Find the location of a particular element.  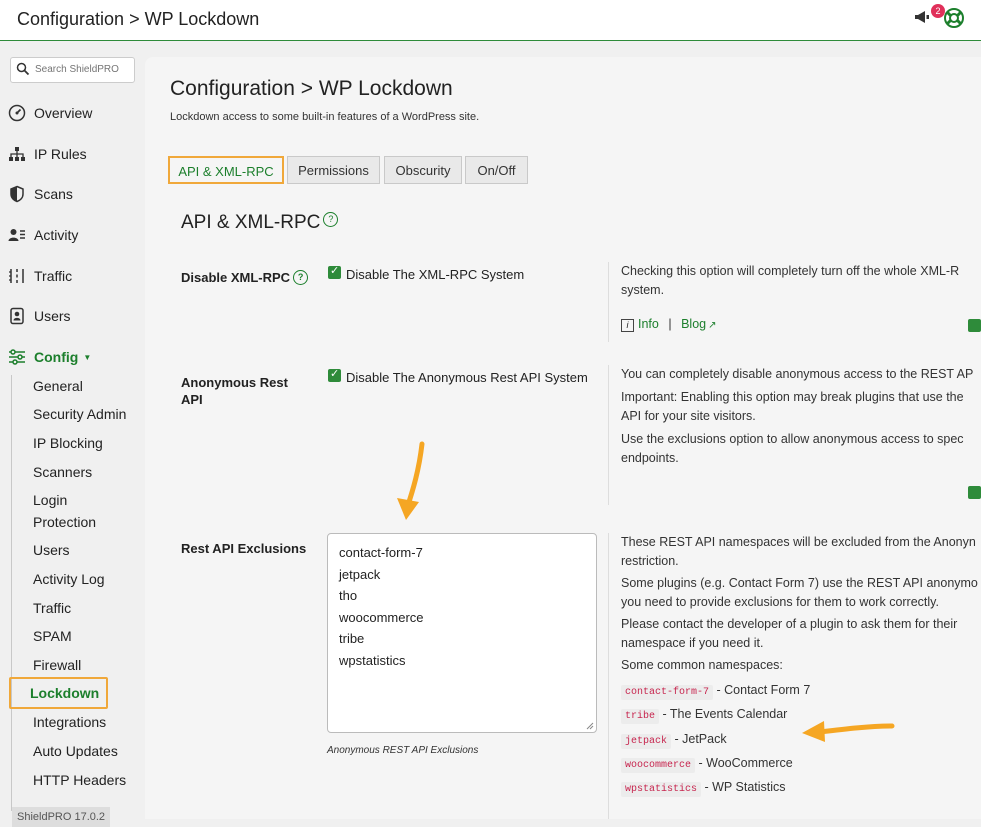

resize-handle-icon is located at coordinates (589, 725).